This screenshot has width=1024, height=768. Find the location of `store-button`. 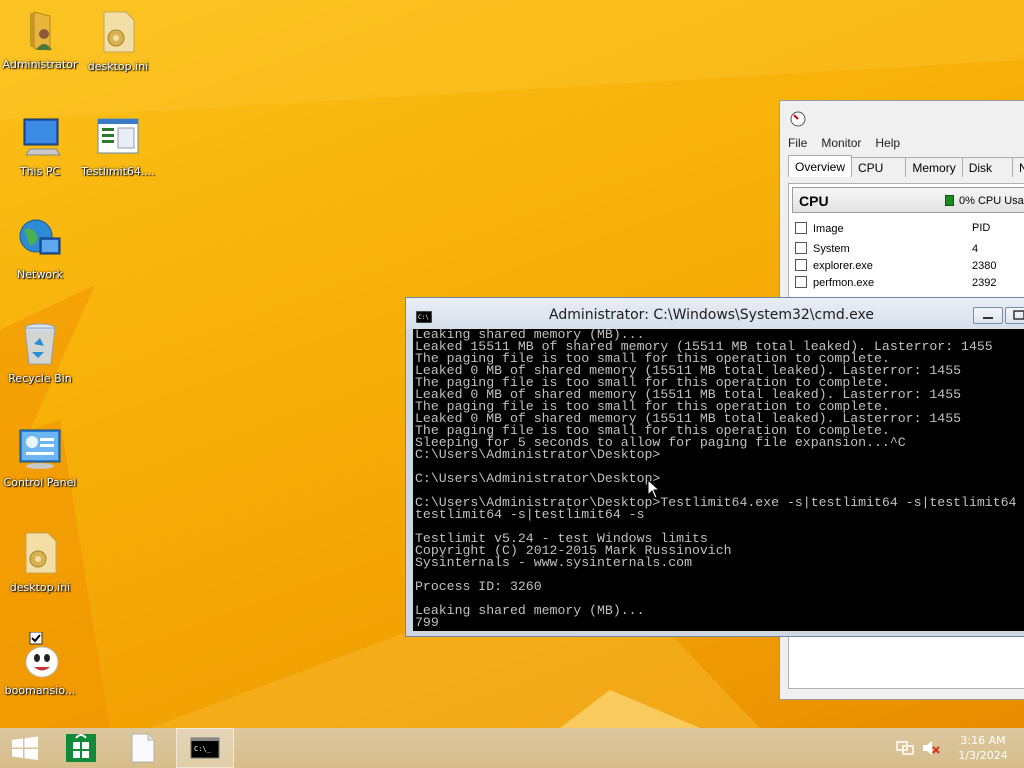

store-button is located at coordinates (81, 748).